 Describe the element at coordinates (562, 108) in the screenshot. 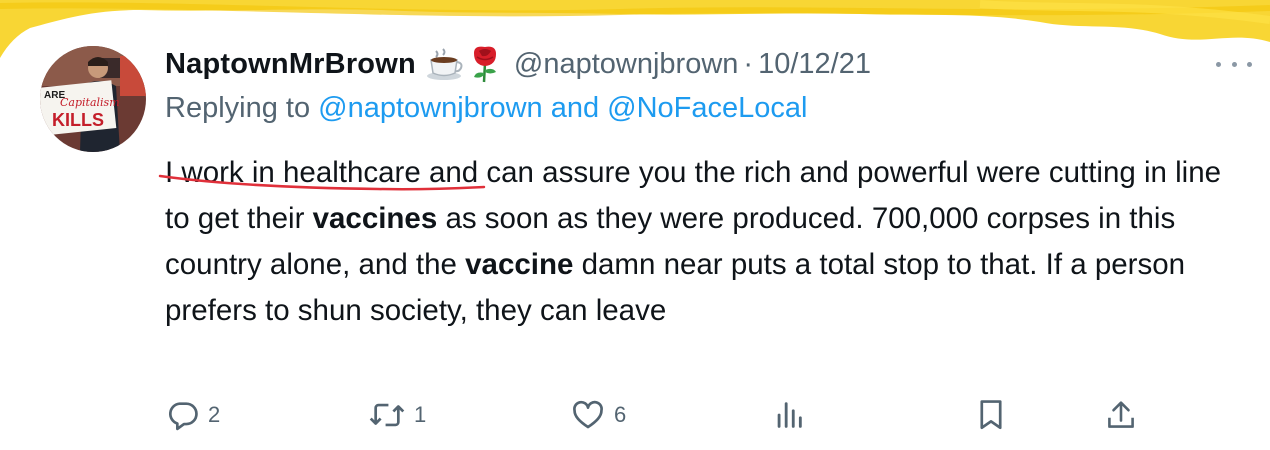

I see `reply-mentions: @naptownjbrown and @NoFaceLocal` at that location.